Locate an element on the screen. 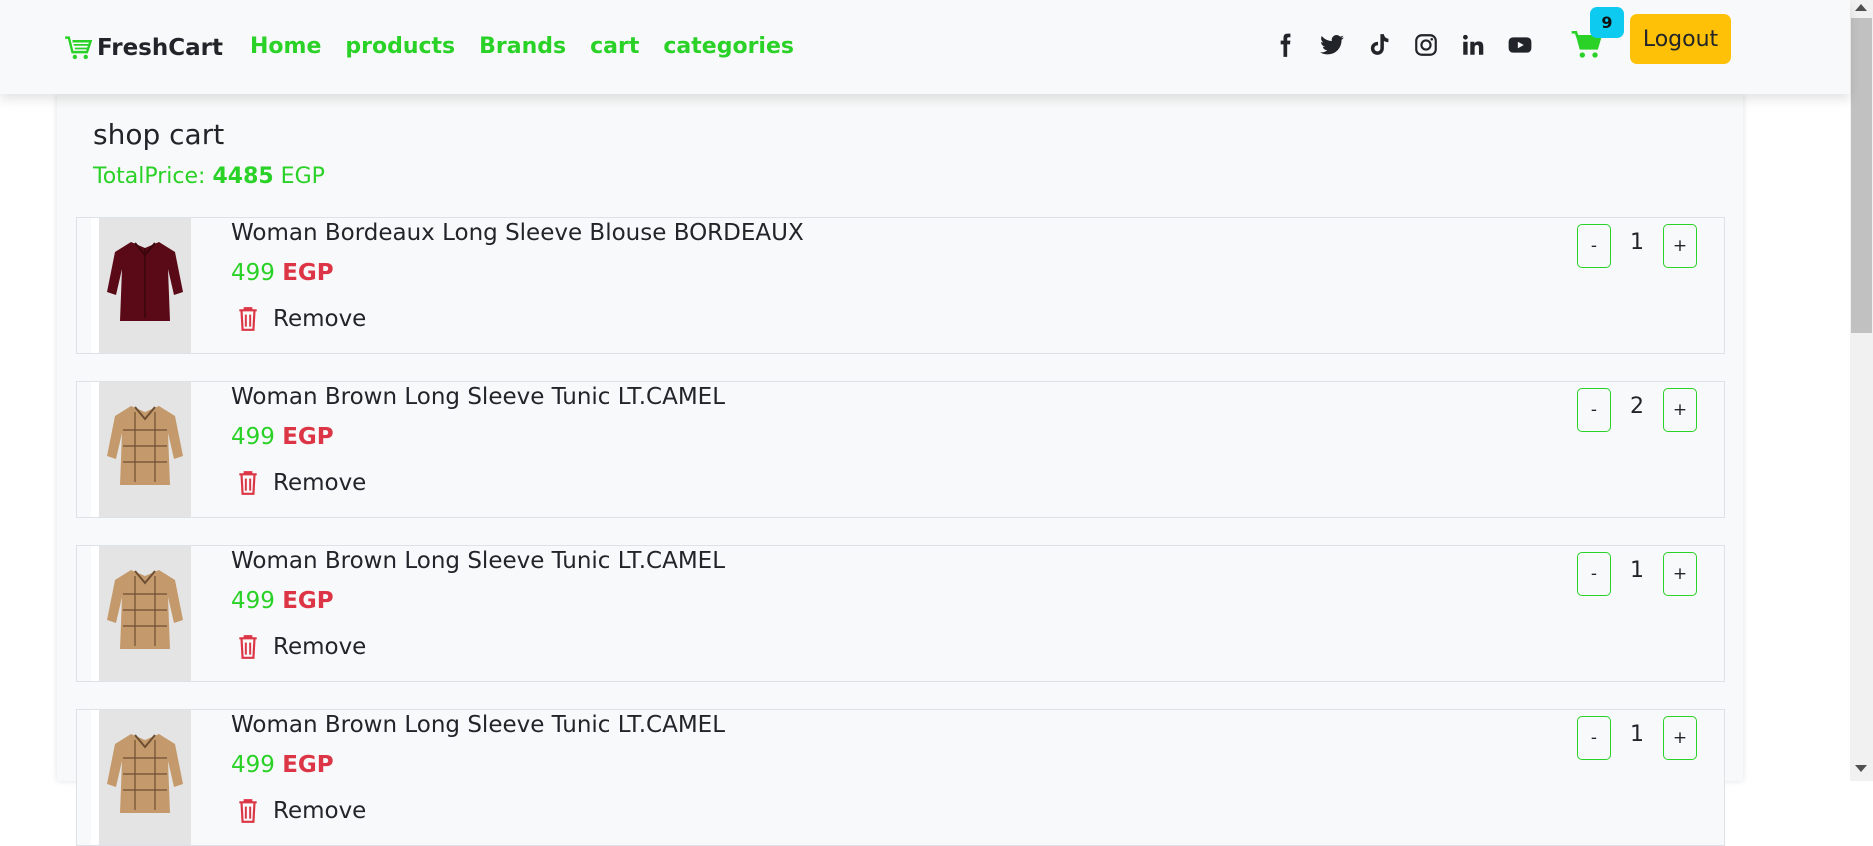 This screenshot has width=1873, height=846. page-title: shop cart is located at coordinates (159, 134).